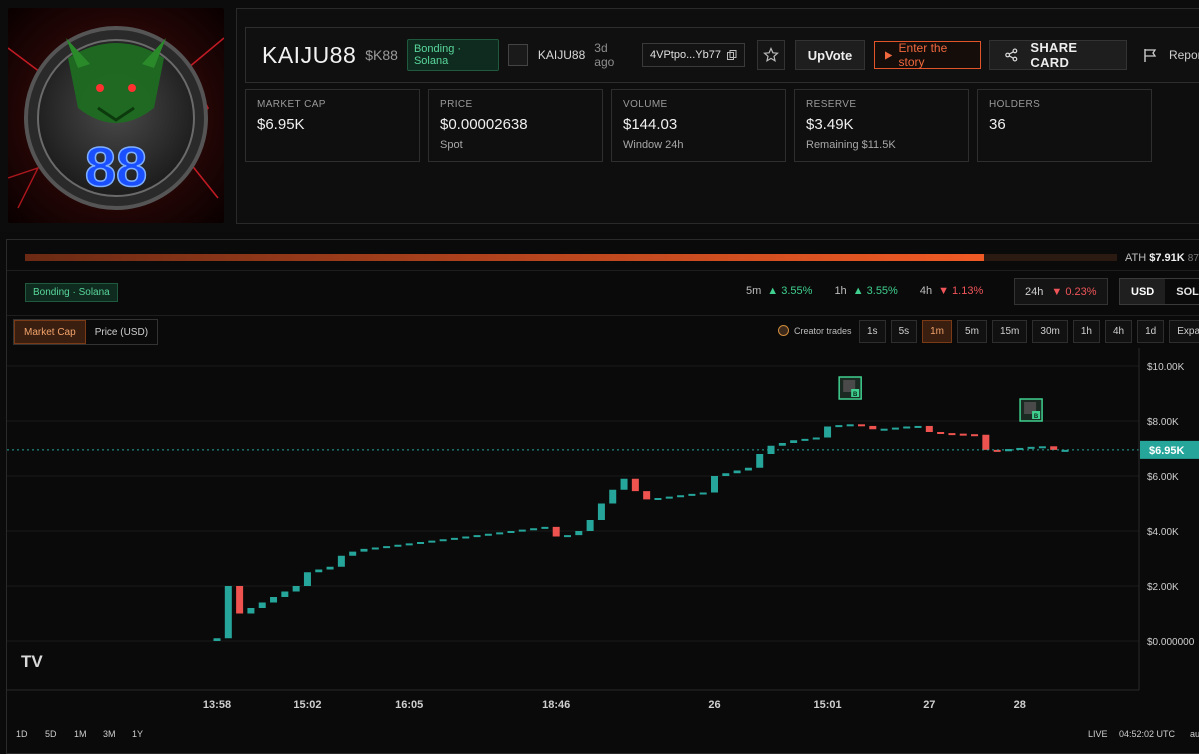 The width and height of the screenshot is (1199, 754). What do you see at coordinates (1086, 331) in the screenshot?
I see `tf-1h: 1h` at bounding box center [1086, 331].